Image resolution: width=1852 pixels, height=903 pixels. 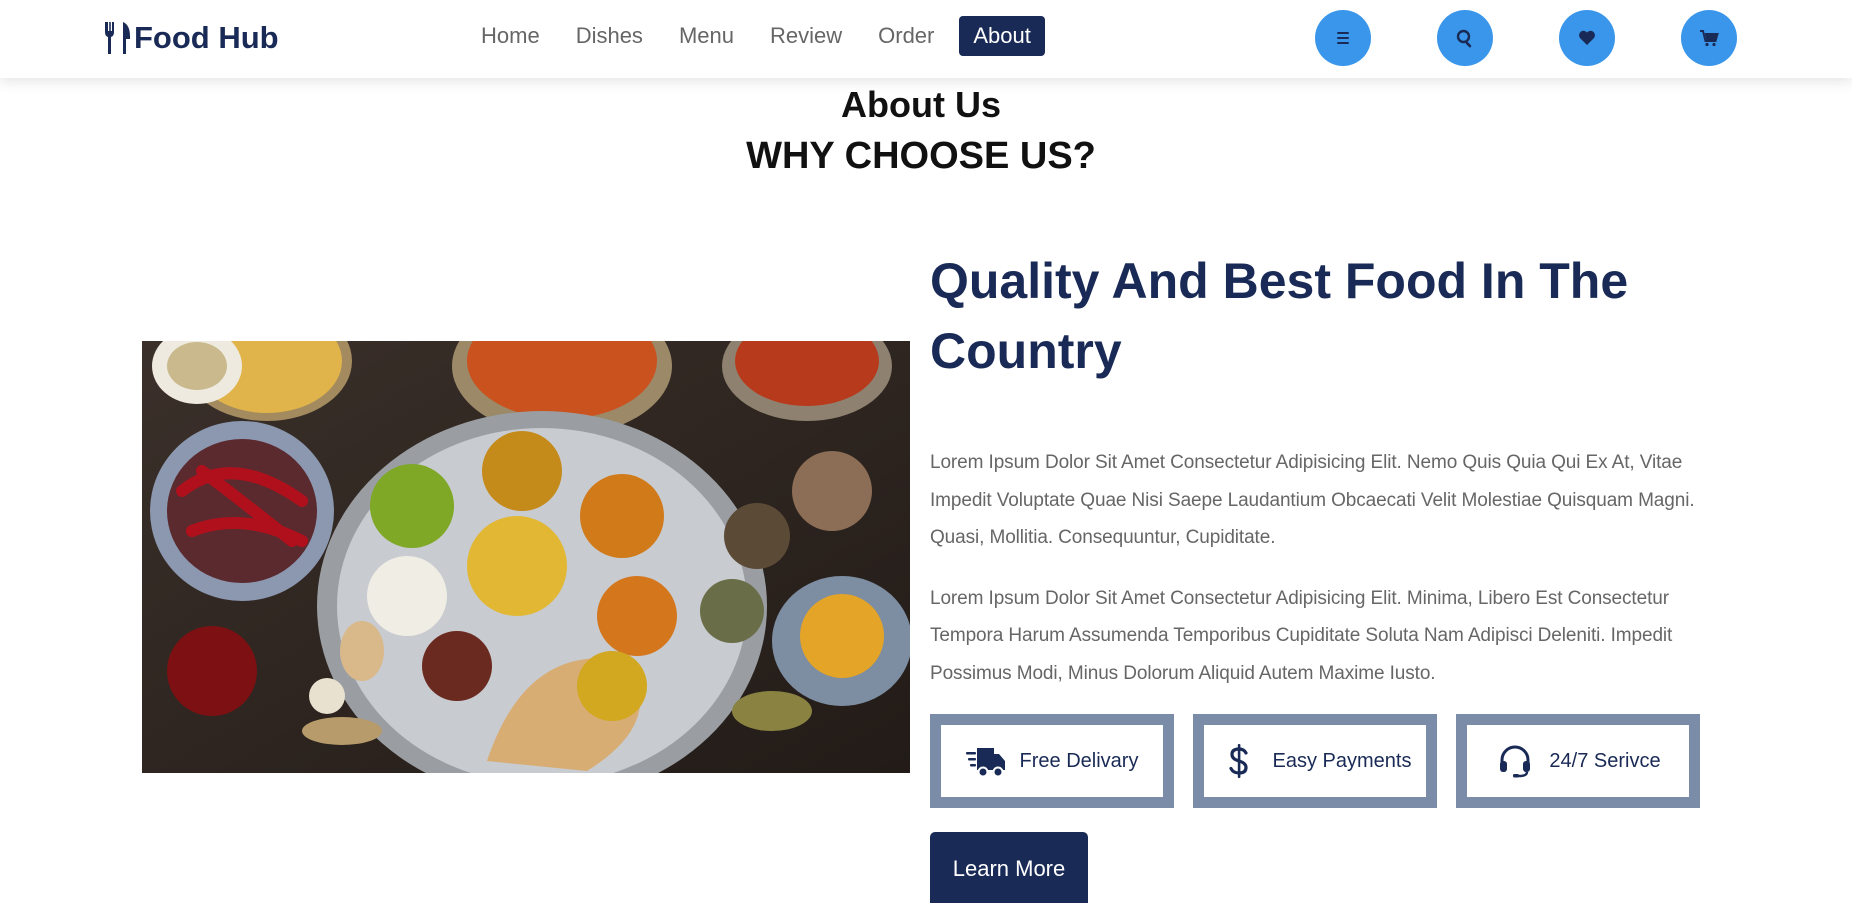 I want to click on content-title: Quality And Best Food In The Country, so click(x=1279, y=316).